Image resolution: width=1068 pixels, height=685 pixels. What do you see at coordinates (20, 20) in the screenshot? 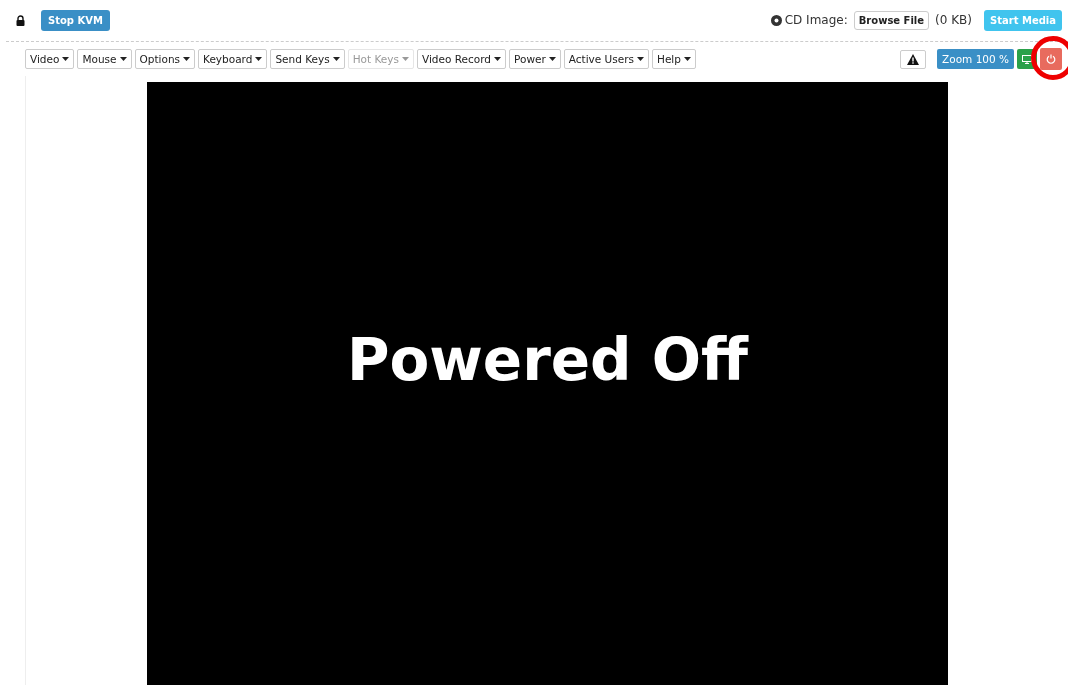
I see `lock-icon` at bounding box center [20, 20].